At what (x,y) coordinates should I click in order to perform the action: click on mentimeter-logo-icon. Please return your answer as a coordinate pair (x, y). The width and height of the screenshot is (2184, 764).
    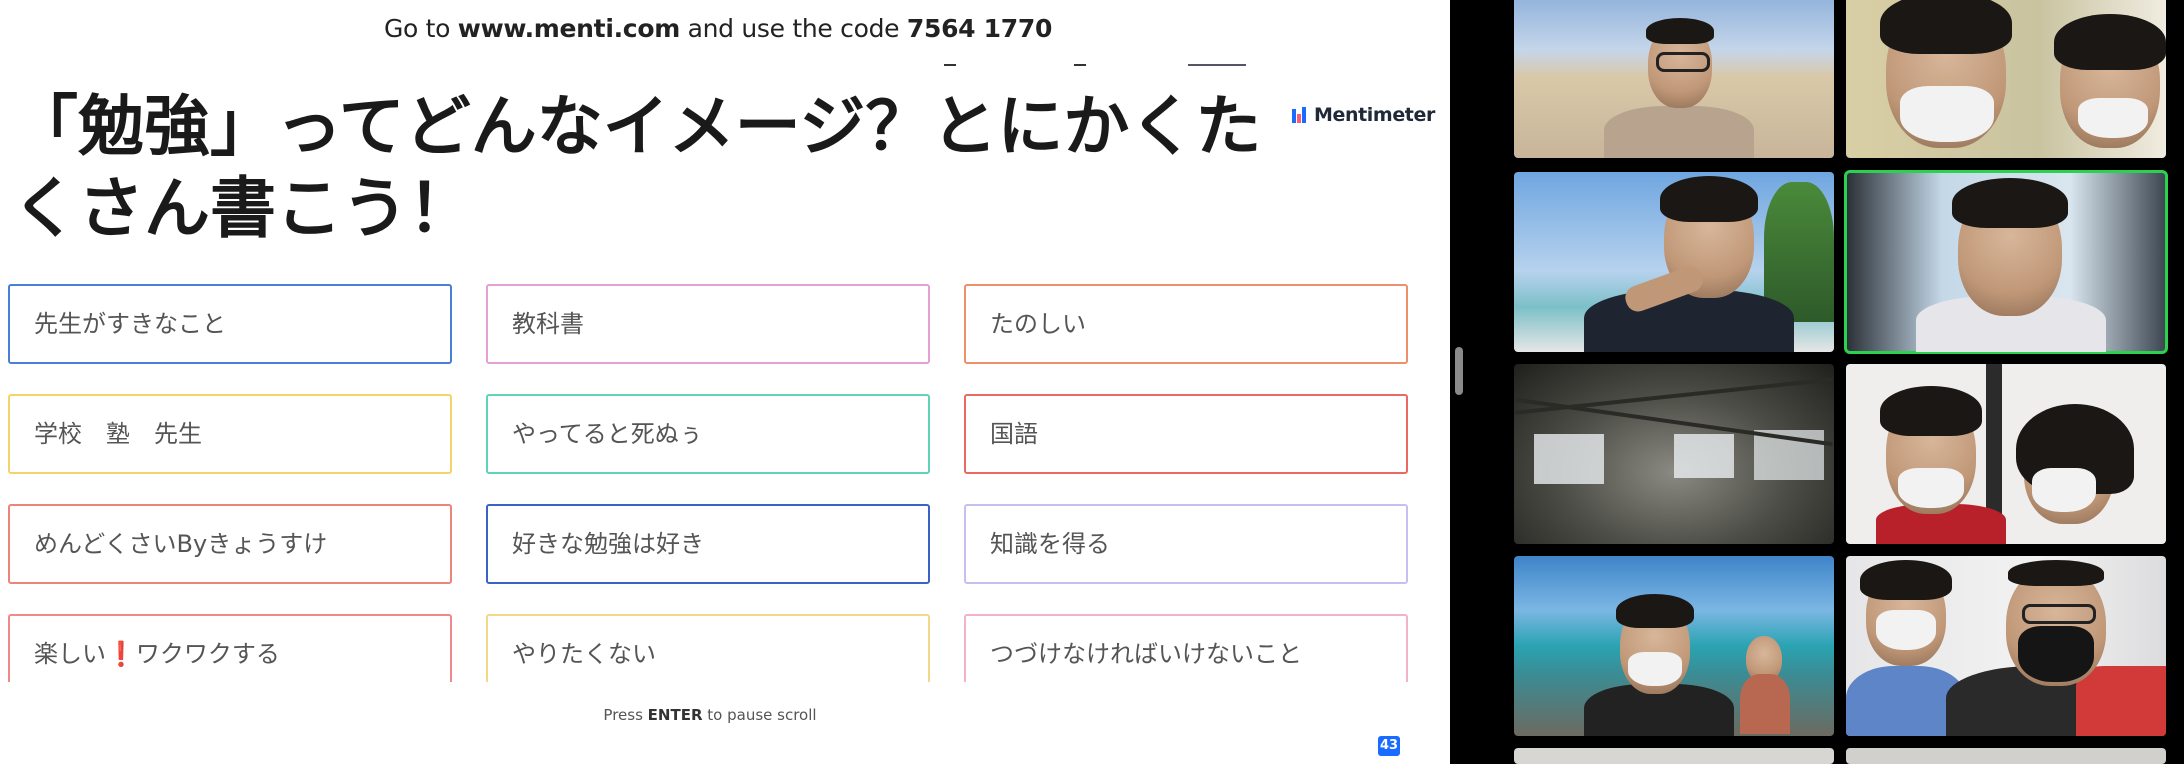
    Looking at the image, I should click on (1300, 115).